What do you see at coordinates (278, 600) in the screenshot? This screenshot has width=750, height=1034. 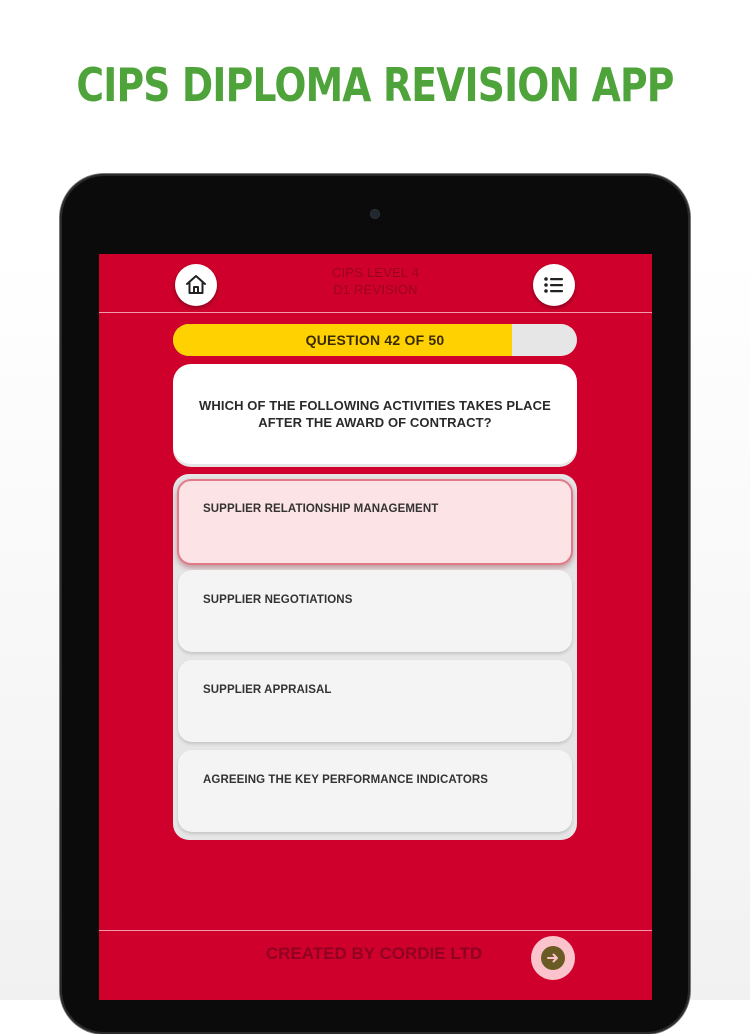 I see `answer-label: SUPPLIER NEGOTIATIONS` at bounding box center [278, 600].